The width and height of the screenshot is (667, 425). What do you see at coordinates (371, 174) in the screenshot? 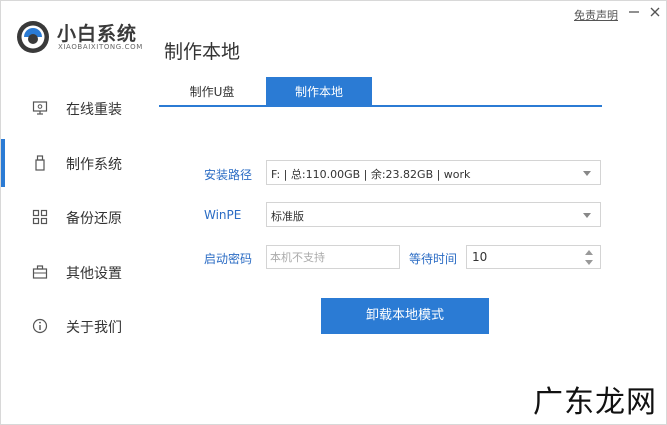
I see `install-path-value: F: | 总:110.00GB | 余:23.82GB | work` at bounding box center [371, 174].